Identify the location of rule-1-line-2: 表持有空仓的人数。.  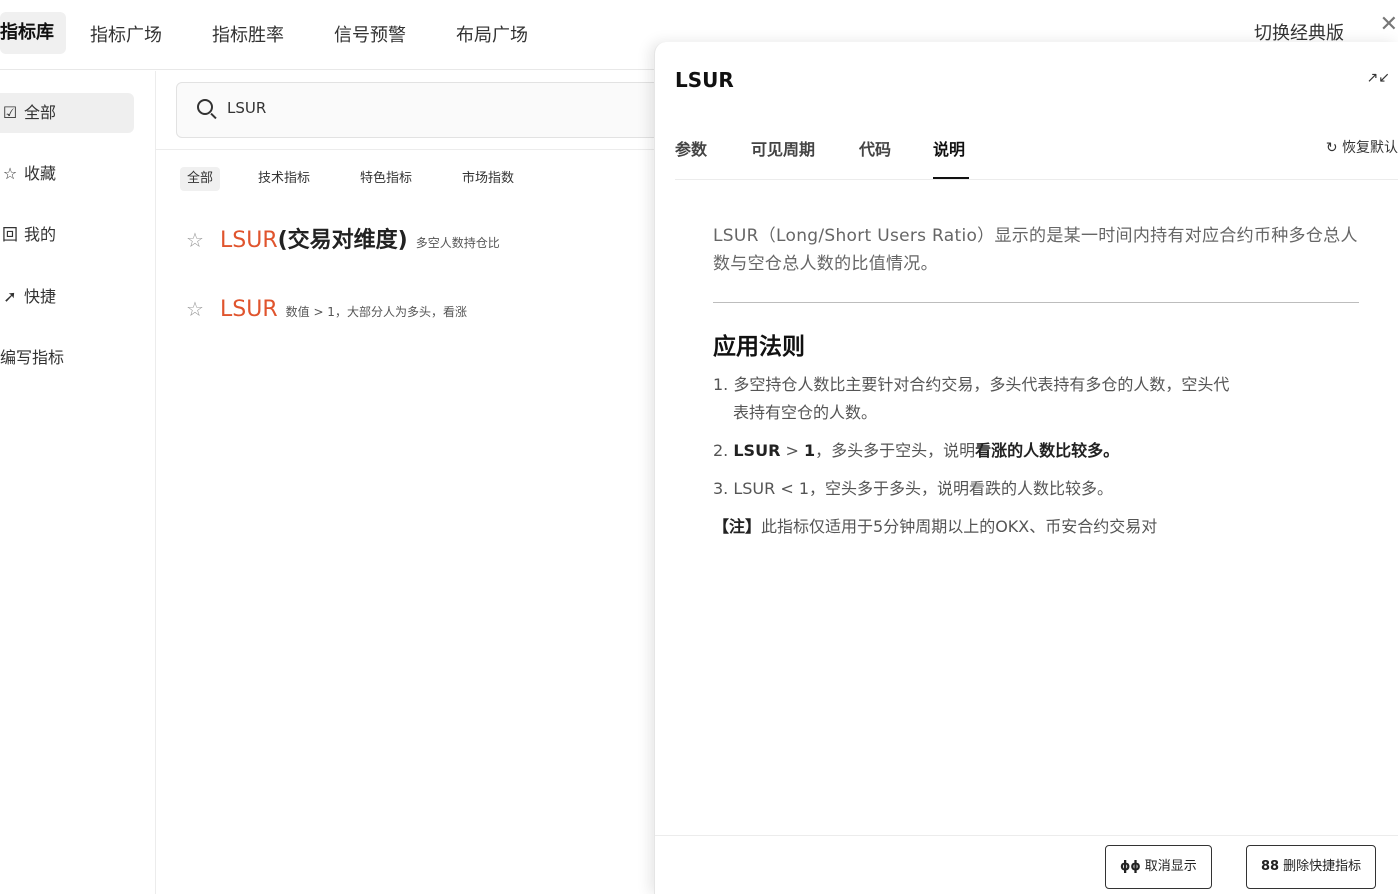
(805, 412).